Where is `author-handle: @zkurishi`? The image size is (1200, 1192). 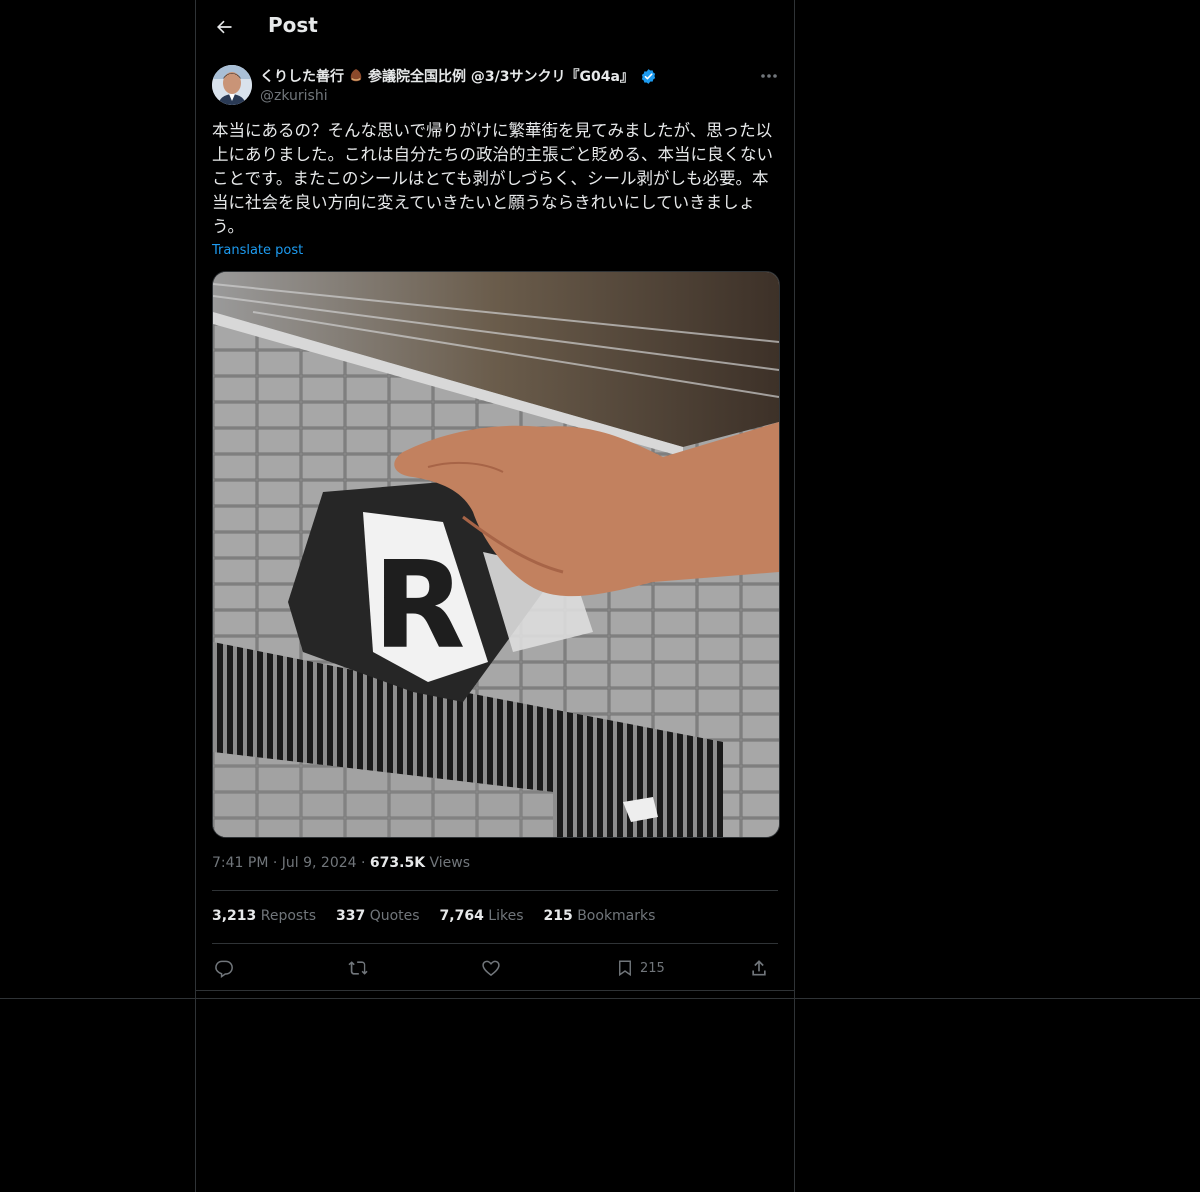 author-handle: @zkurishi is located at coordinates (294, 96).